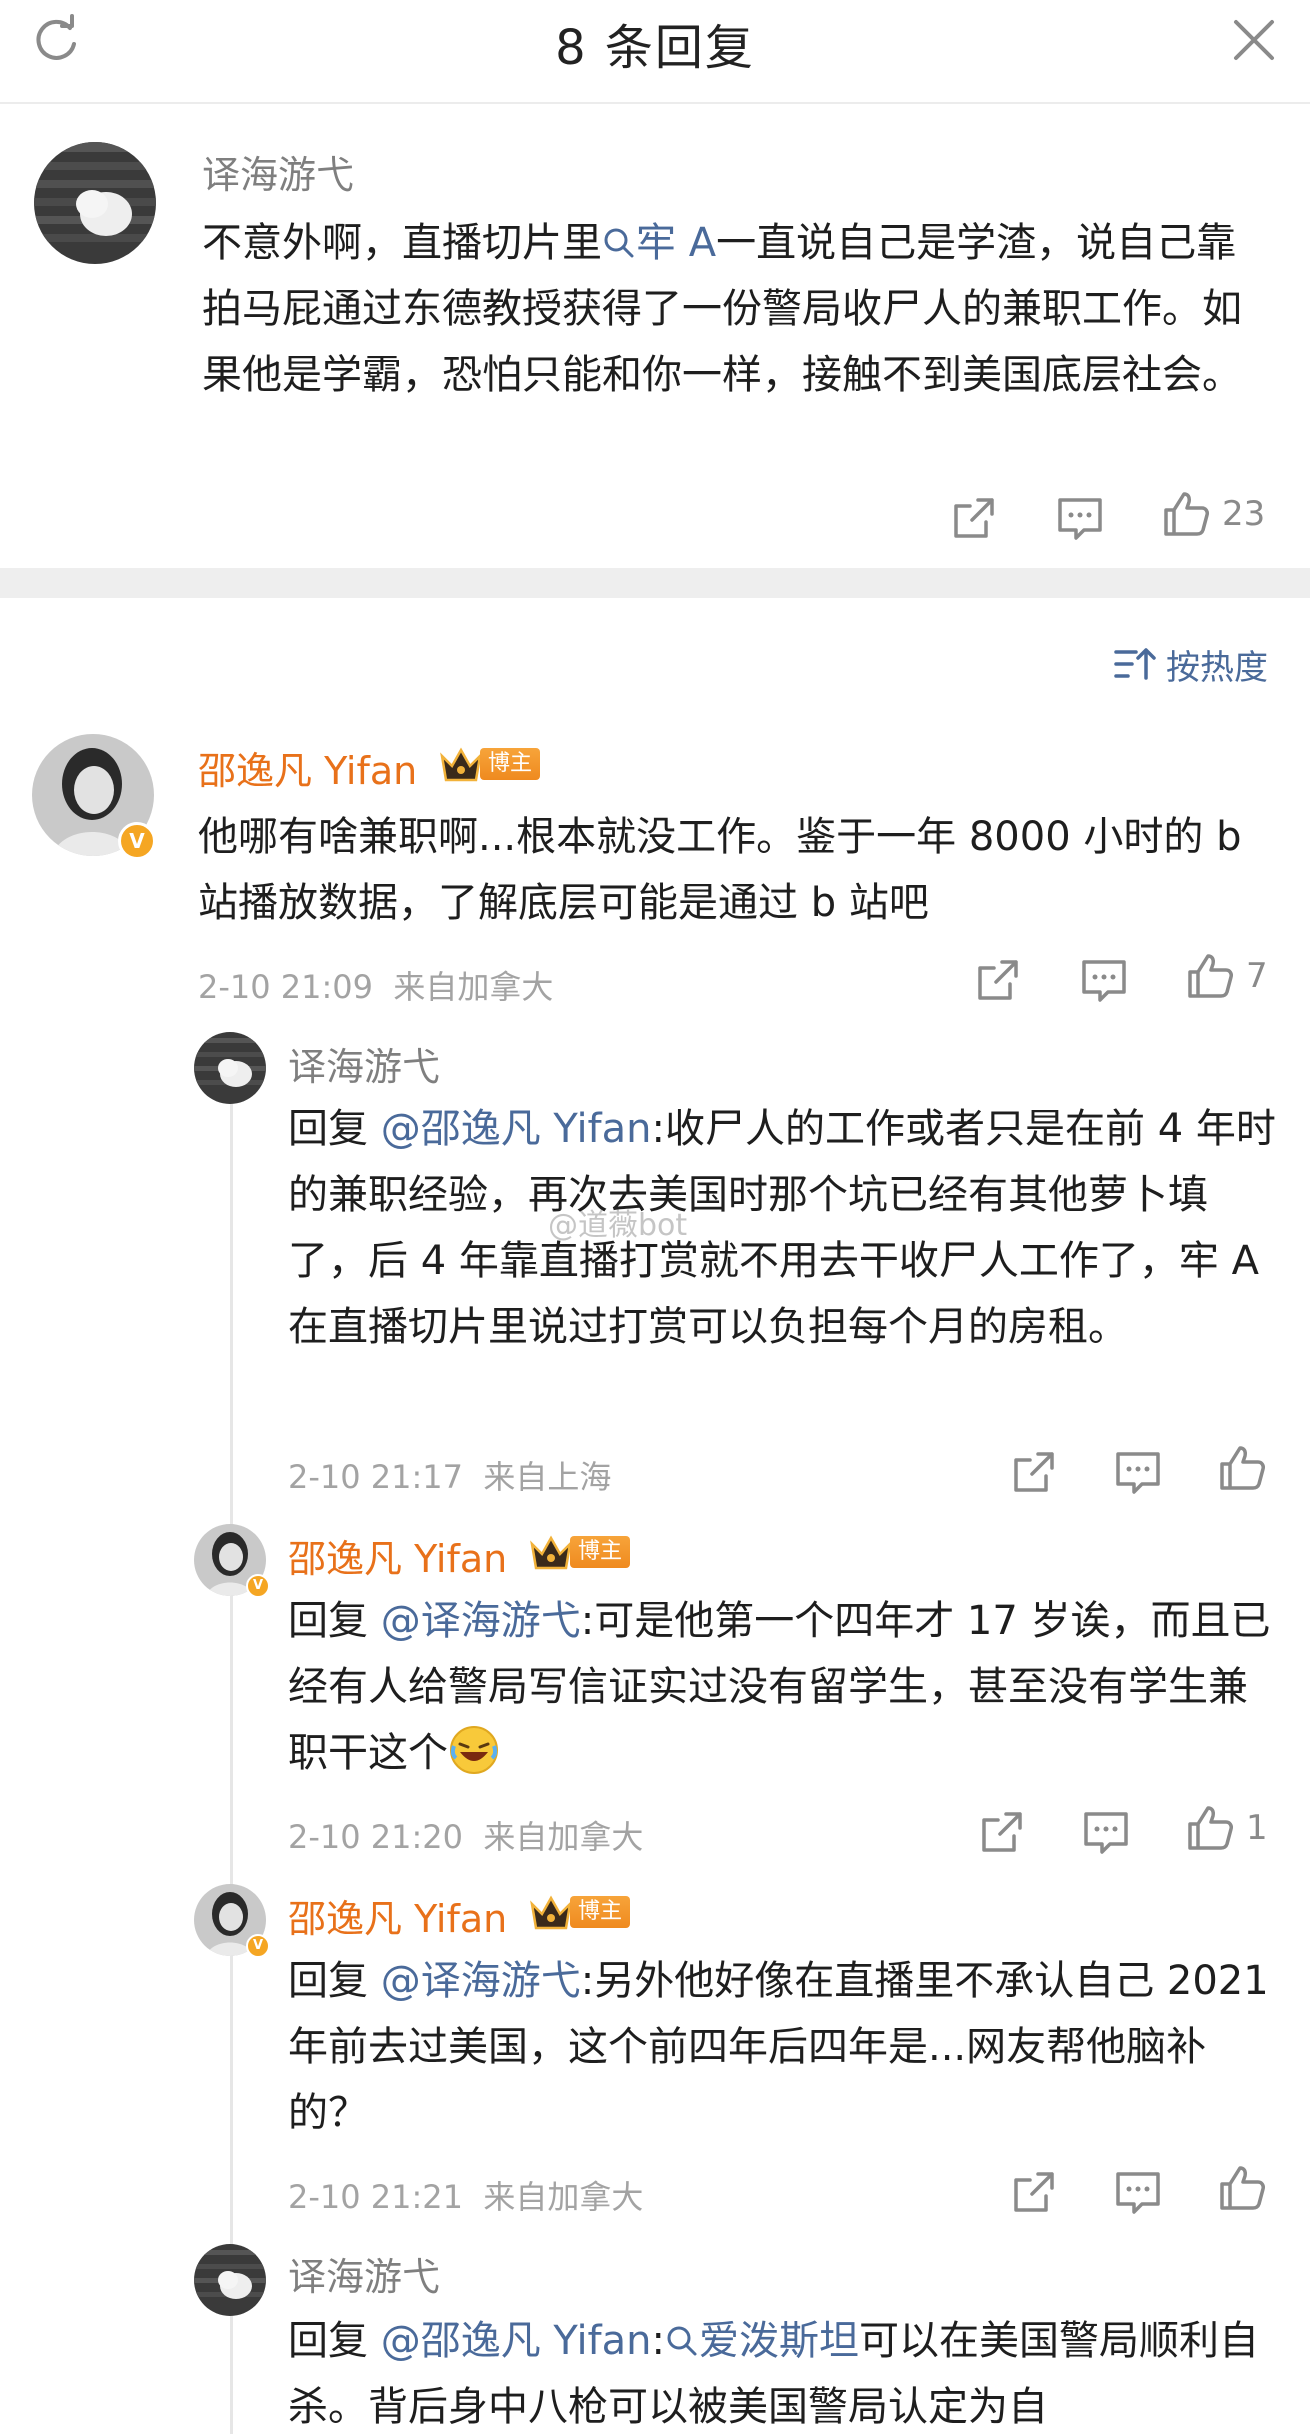 The width and height of the screenshot is (1310, 2434). What do you see at coordinates (465, 1835) in the screenshot?
I see `reply-meta: 2-10 21:20 来自加拿大` at bounding box center [465, 1835].